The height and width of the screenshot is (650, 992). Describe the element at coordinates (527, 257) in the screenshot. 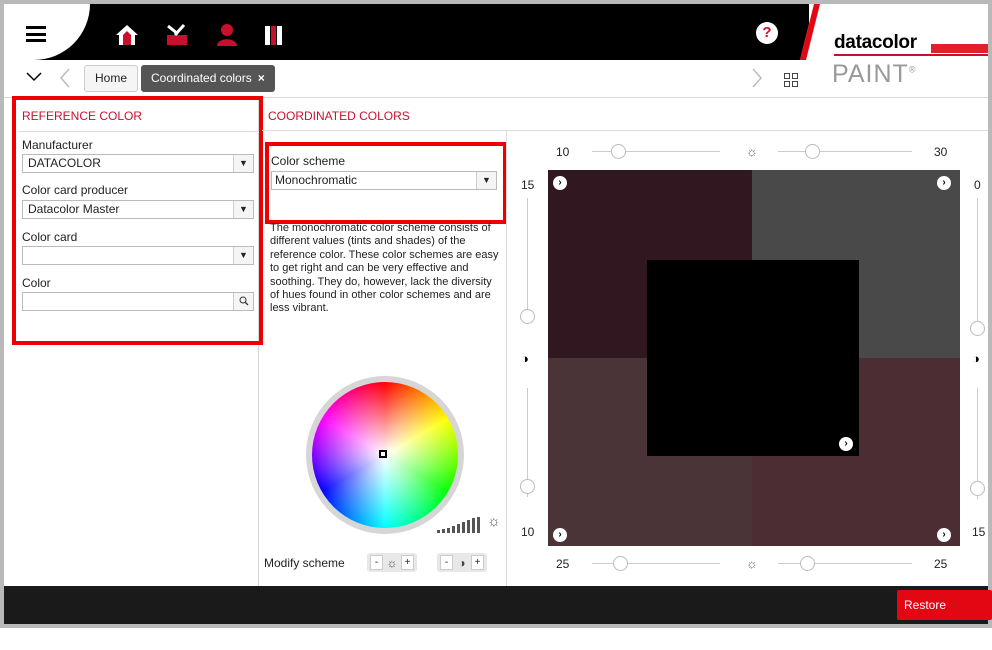

I see `slider-left-upper-track` at that location.